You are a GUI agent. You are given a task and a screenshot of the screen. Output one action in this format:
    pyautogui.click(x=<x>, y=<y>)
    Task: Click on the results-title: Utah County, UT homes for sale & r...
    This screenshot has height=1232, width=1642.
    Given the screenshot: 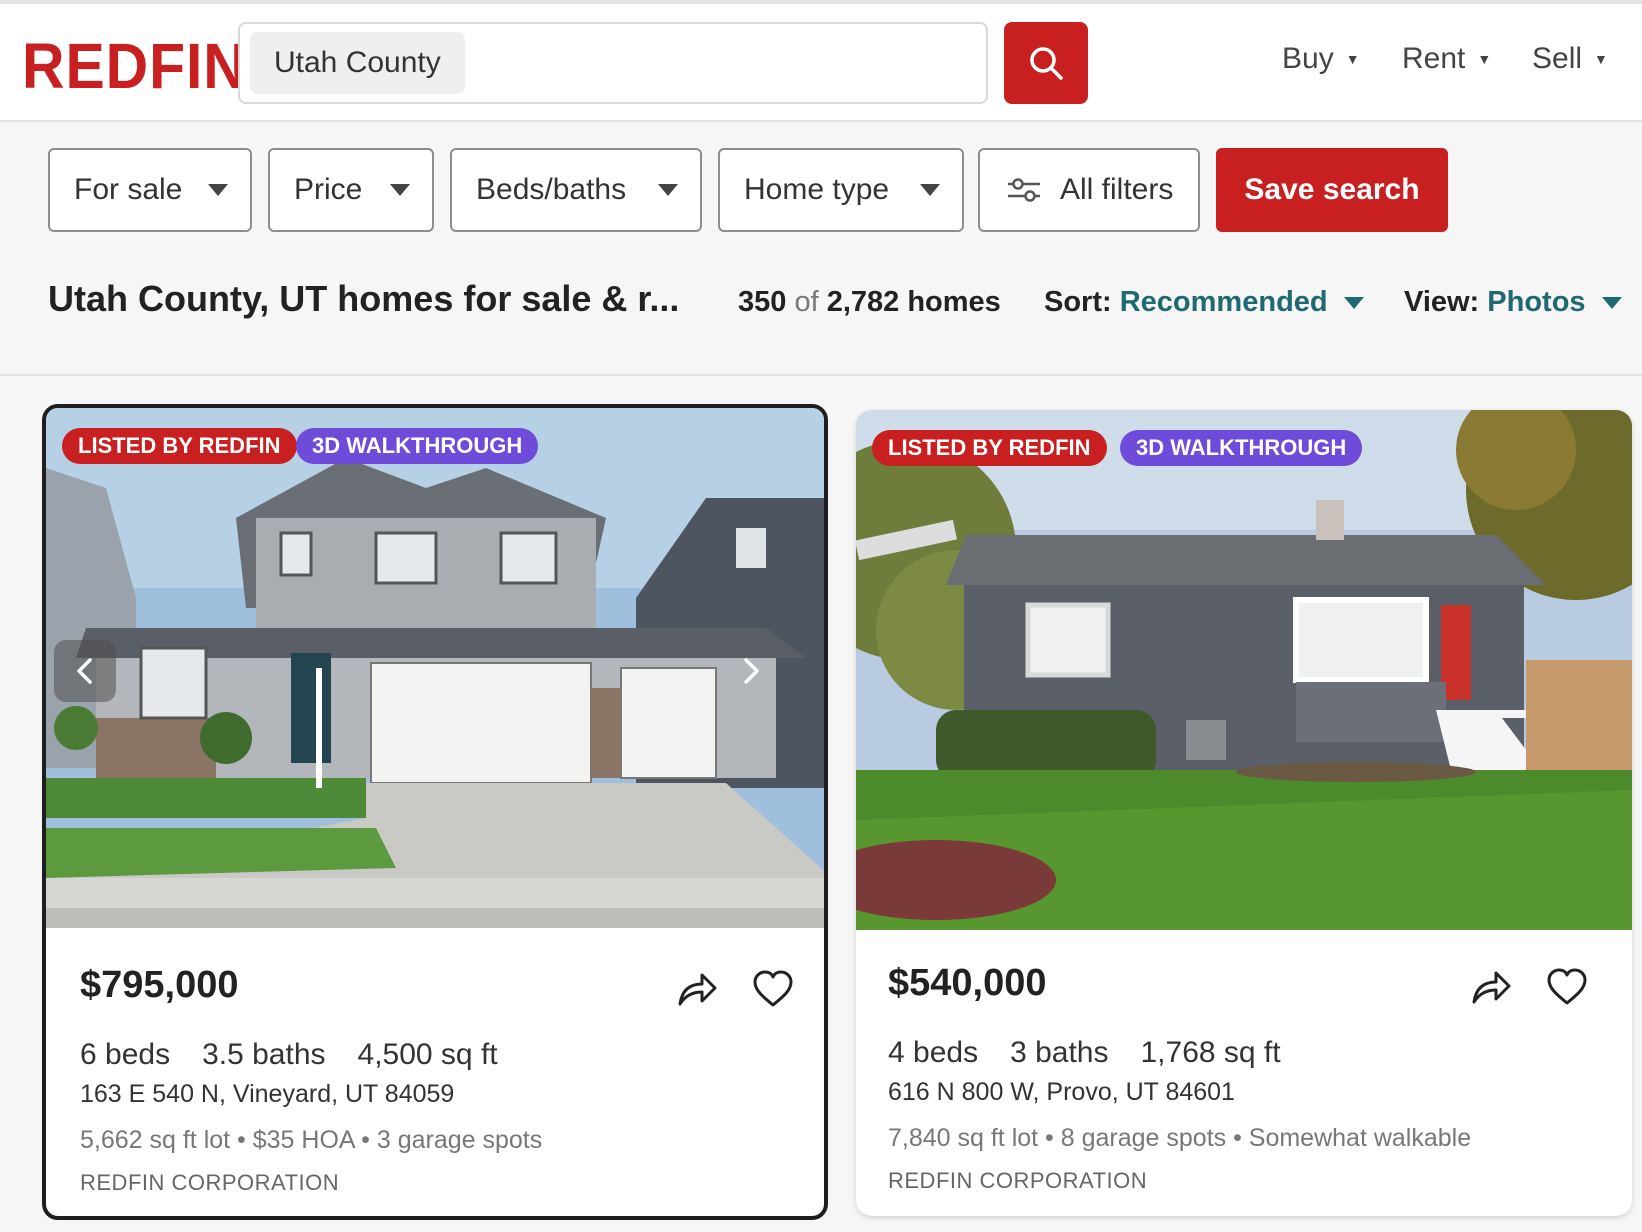 What is the action you would take?
    pyautogui.click(x=364, y=298)
    